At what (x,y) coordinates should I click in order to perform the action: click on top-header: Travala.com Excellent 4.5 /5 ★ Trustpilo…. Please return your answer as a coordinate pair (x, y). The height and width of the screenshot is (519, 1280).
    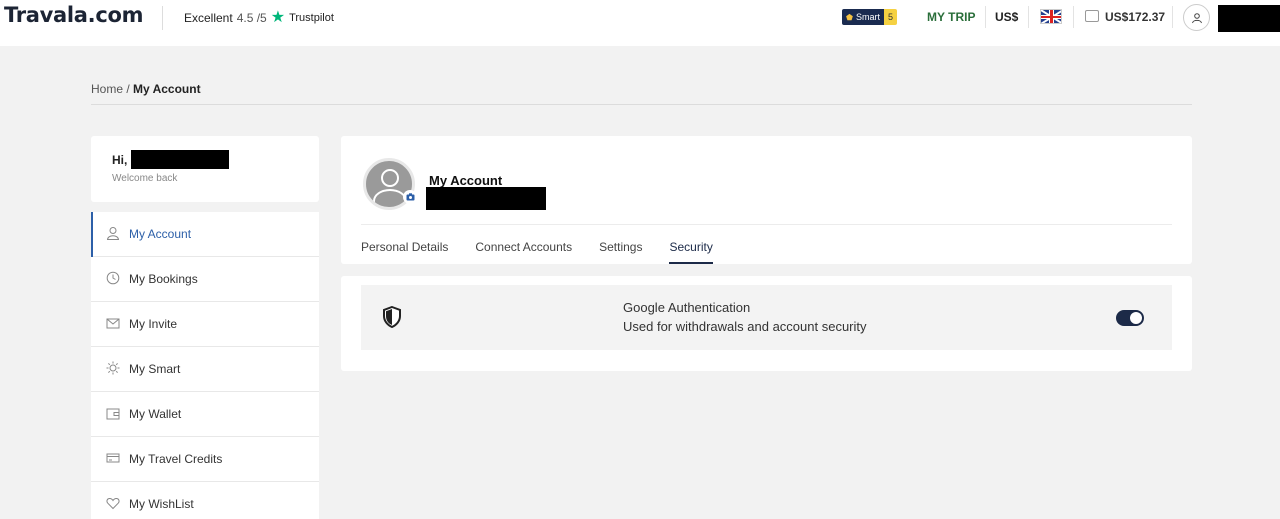
    Looking at the image, I should click on (640, 23).